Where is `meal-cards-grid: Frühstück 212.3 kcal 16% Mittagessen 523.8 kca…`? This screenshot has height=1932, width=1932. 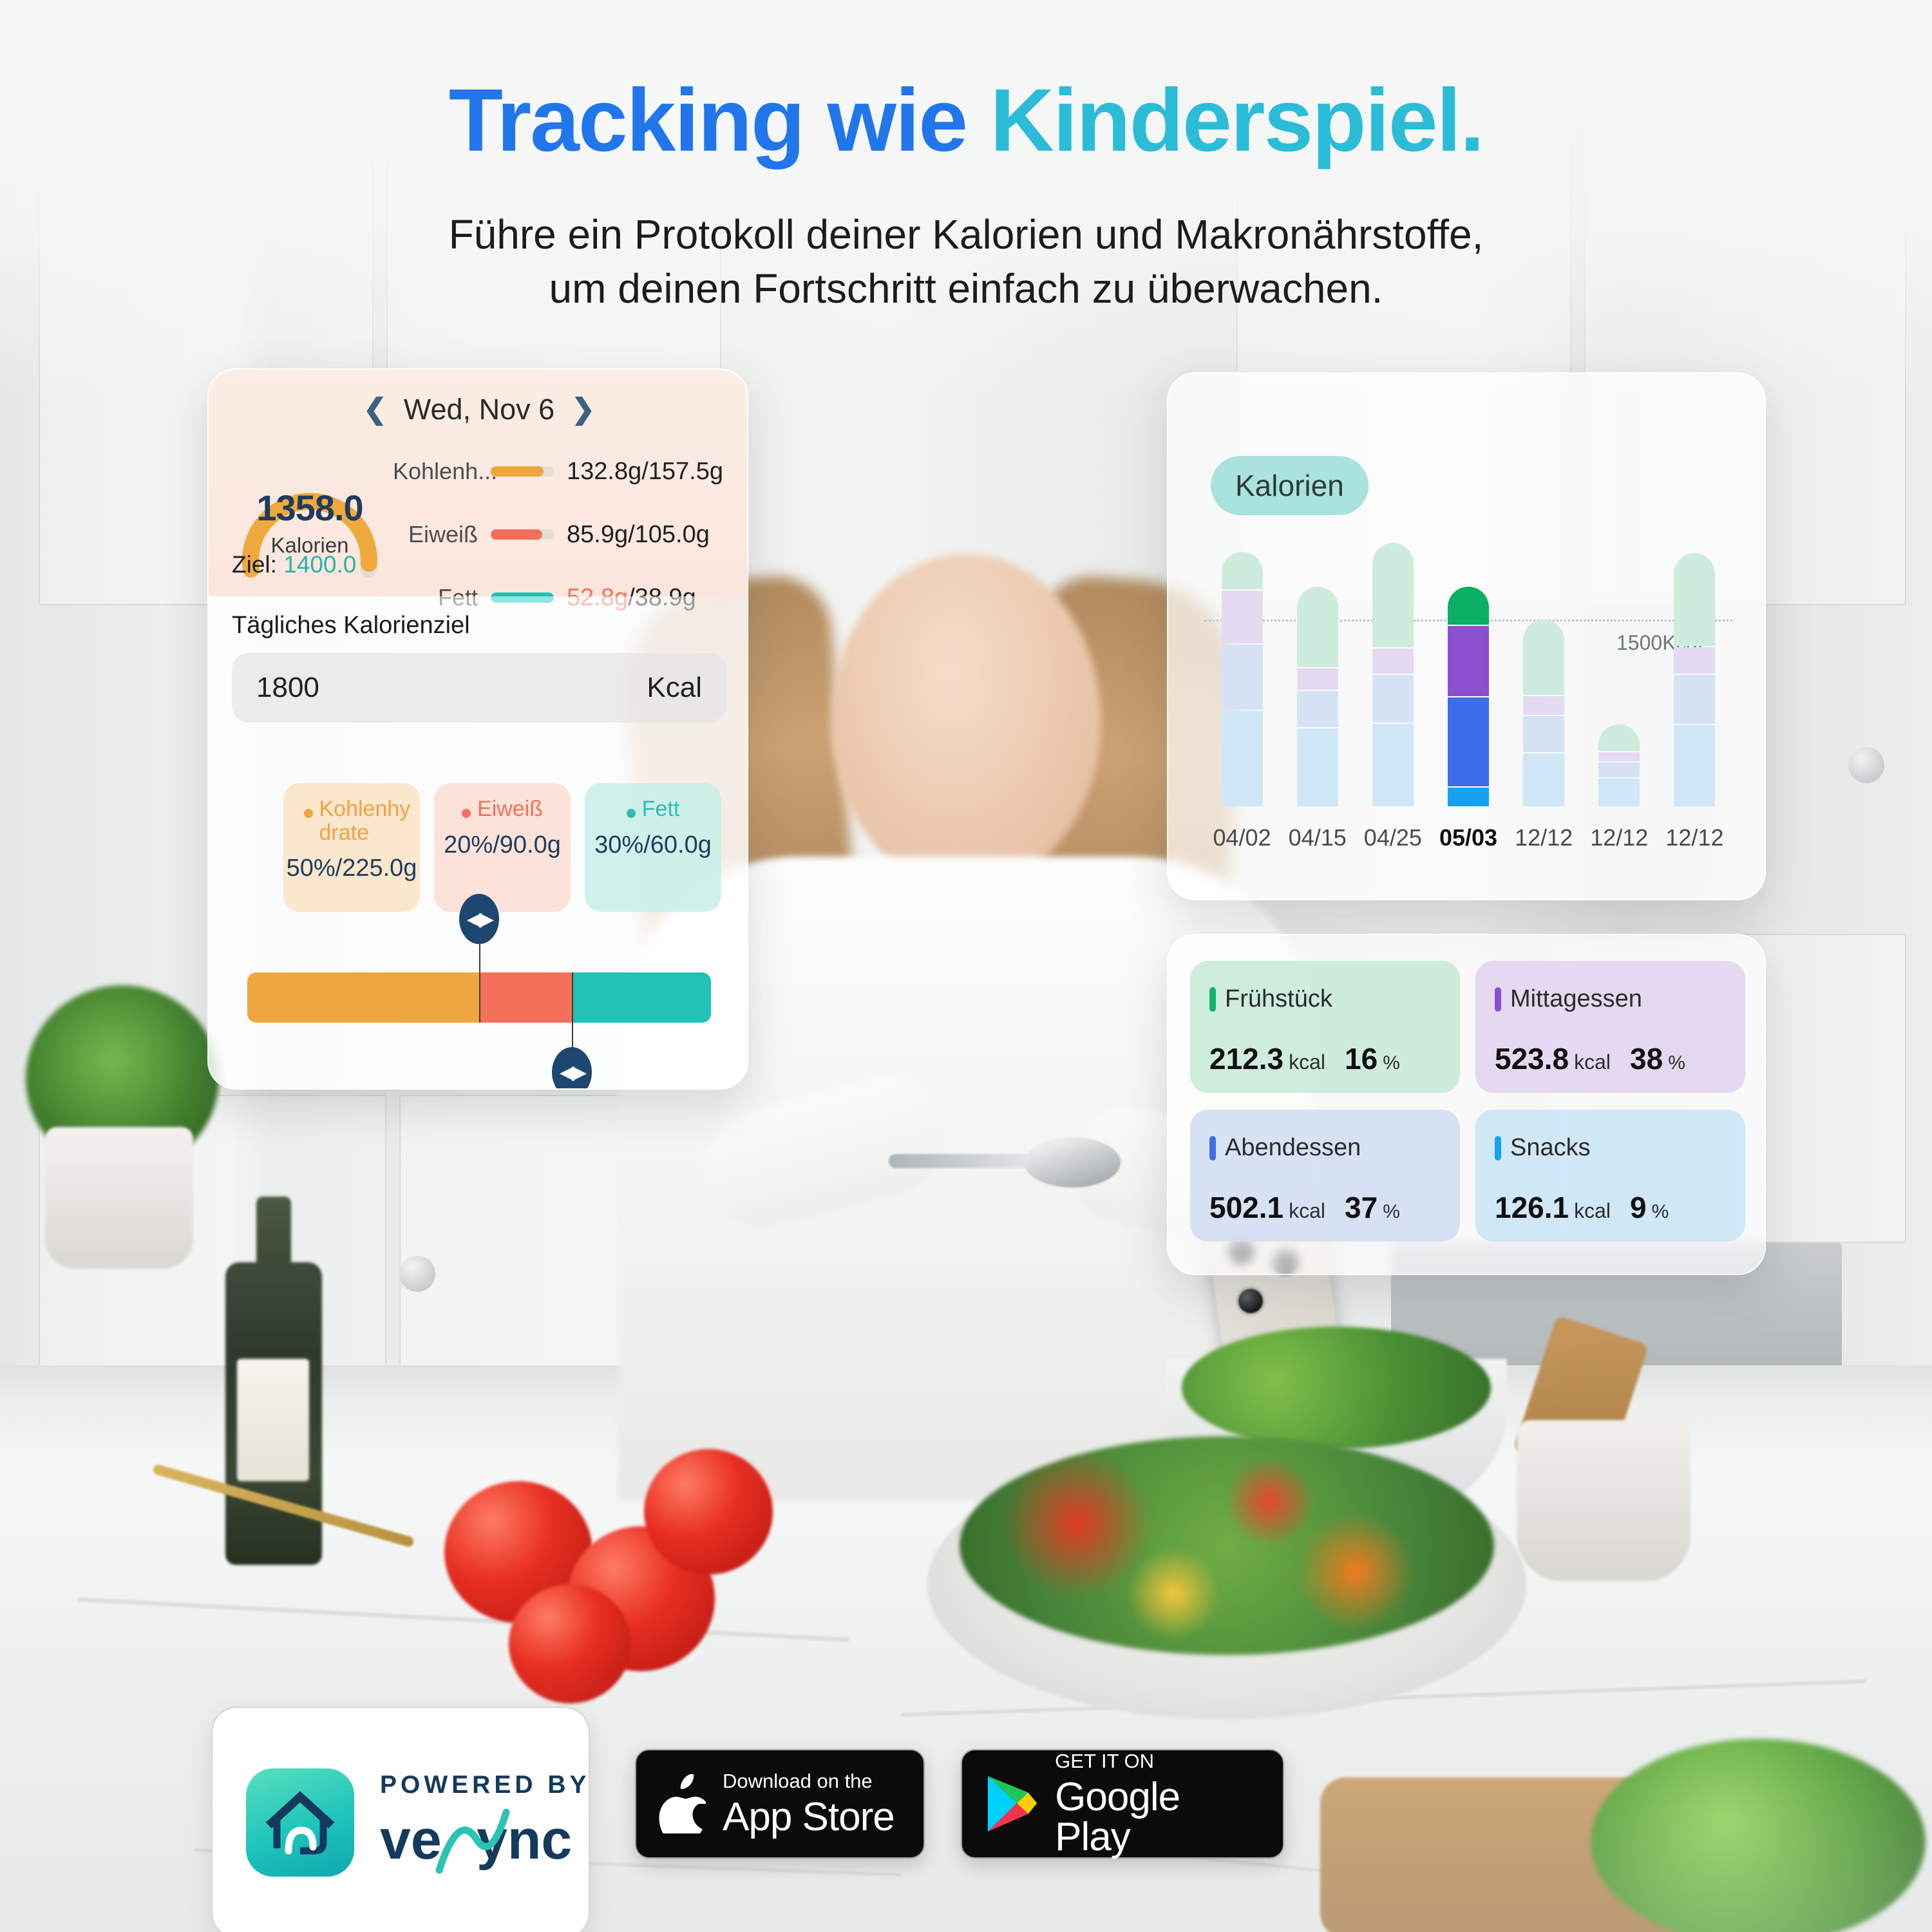 meal-cards-grid: Frühstück 212.3 kcal 16% Mittagessen 523.8 kca… is located at coordinates (1467, 1101).